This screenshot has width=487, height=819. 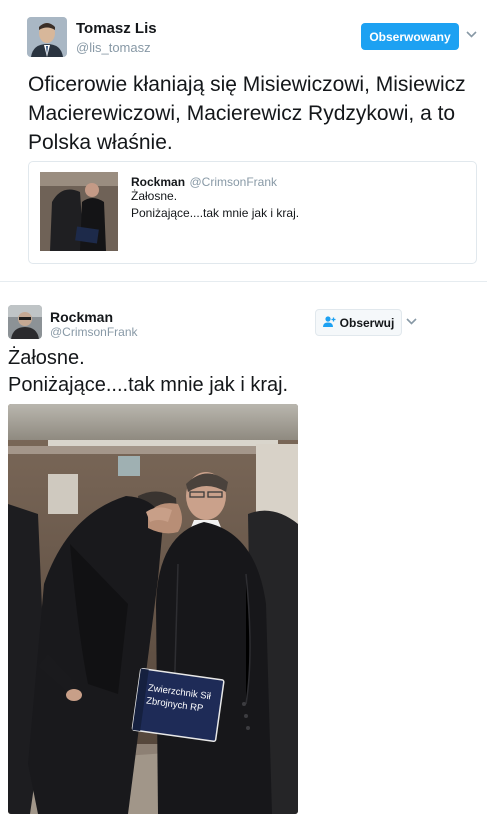 What do you see at coordinates (81, 317) in the screenshot?
I see `author-name: Rockman` at bounding box center [81, 317].